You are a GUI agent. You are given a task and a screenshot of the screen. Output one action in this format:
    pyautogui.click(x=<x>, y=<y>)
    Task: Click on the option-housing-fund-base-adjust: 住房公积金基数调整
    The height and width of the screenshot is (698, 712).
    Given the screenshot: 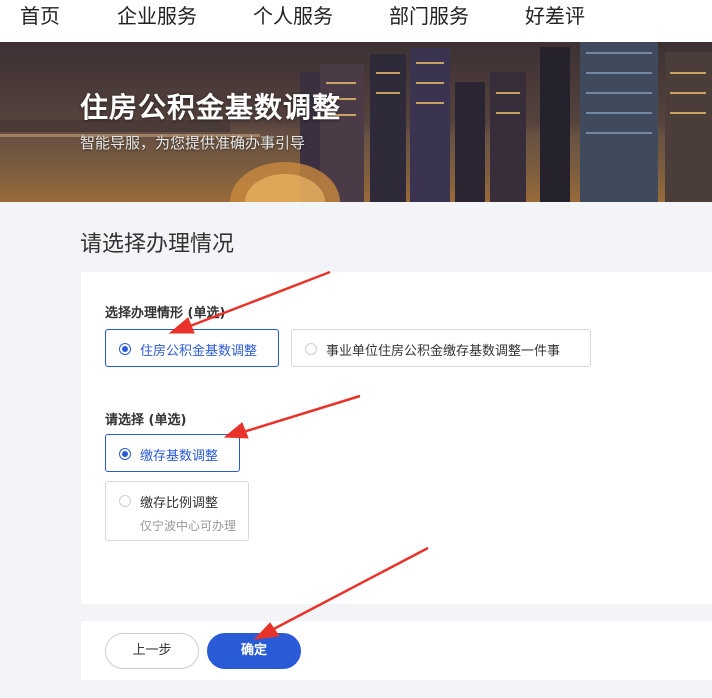 What is the action you would take?
    pyautogui.click(x=192, y=348)
    